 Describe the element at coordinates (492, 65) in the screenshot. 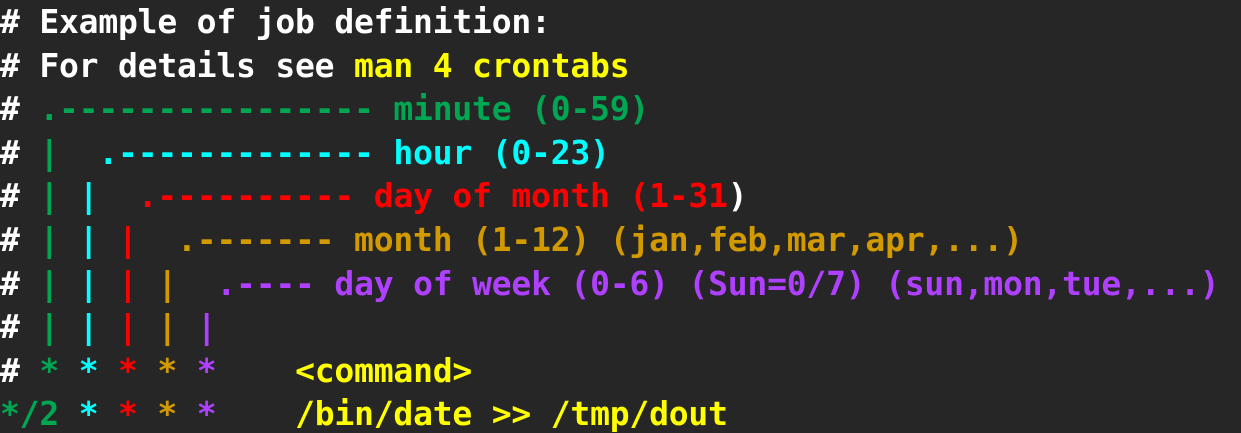

I see `terminal-text-segment: man 4 crontabs` at that location.